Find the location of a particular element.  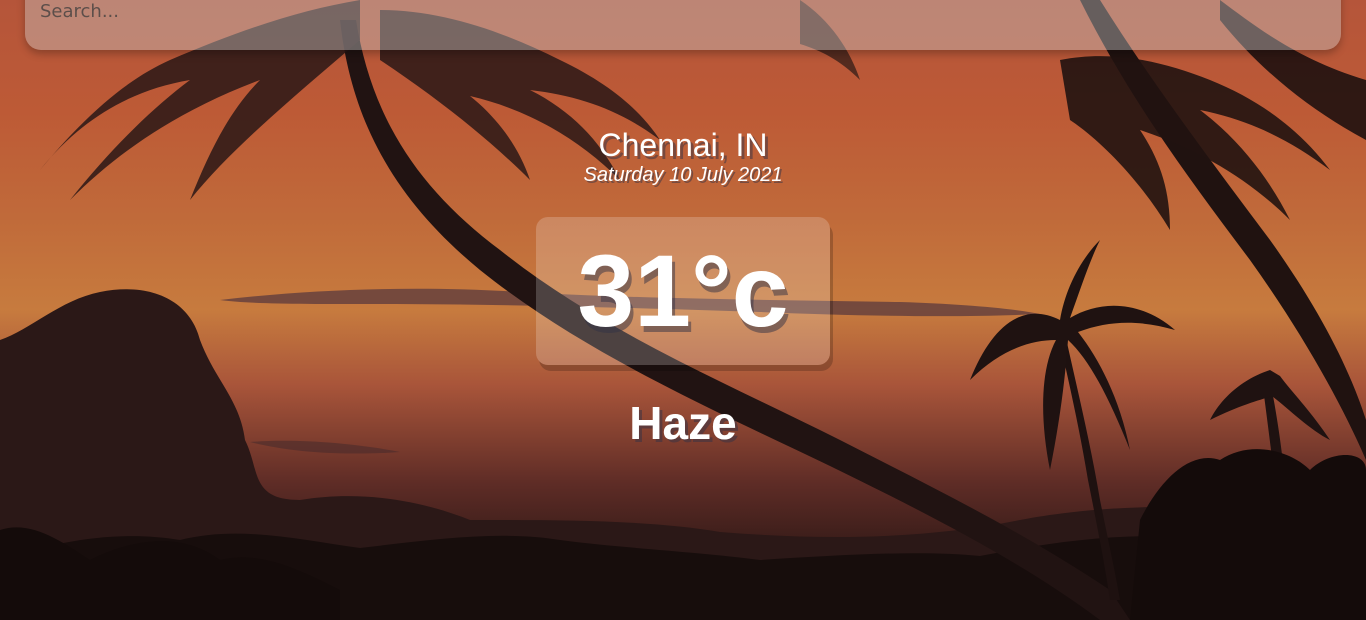

search-input is located at coordinates (683, 18).